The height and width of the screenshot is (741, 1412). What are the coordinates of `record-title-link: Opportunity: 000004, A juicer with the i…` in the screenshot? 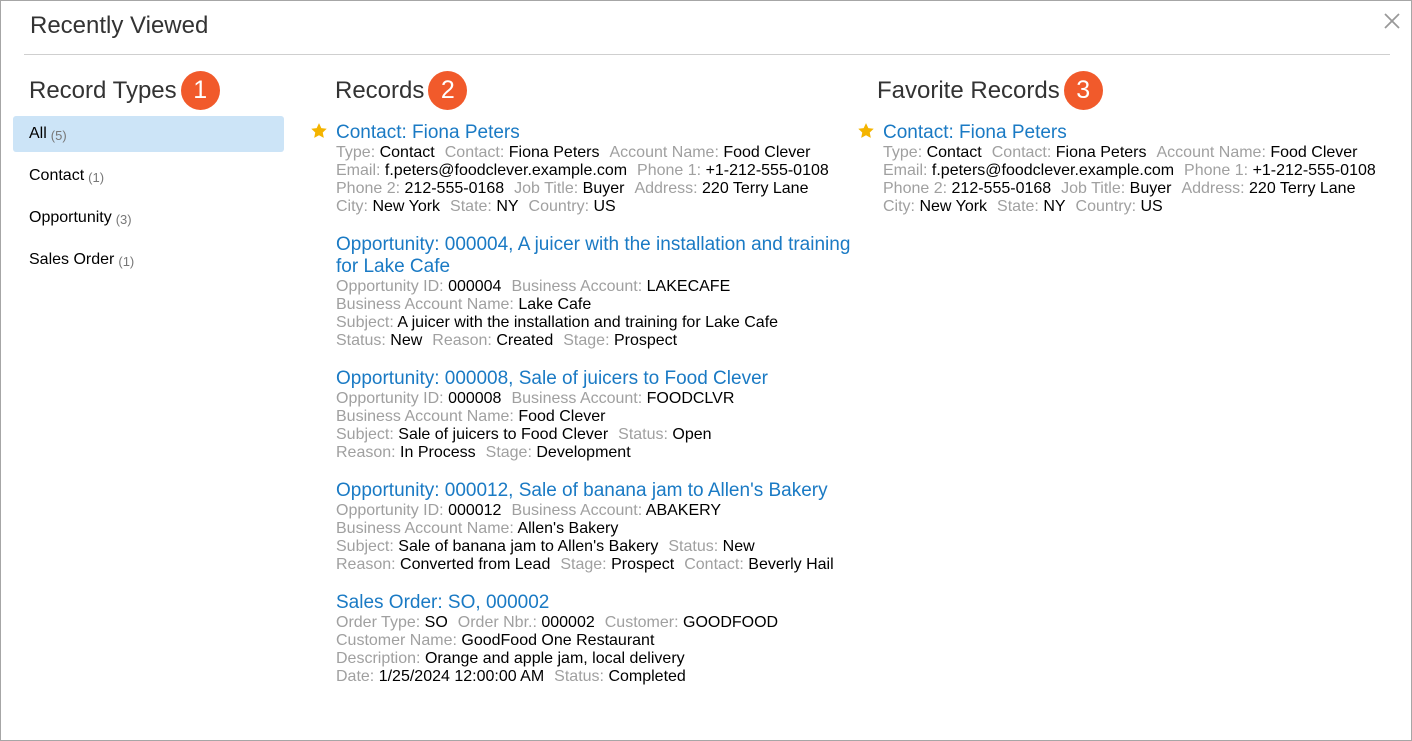 It's located at (596, 256).